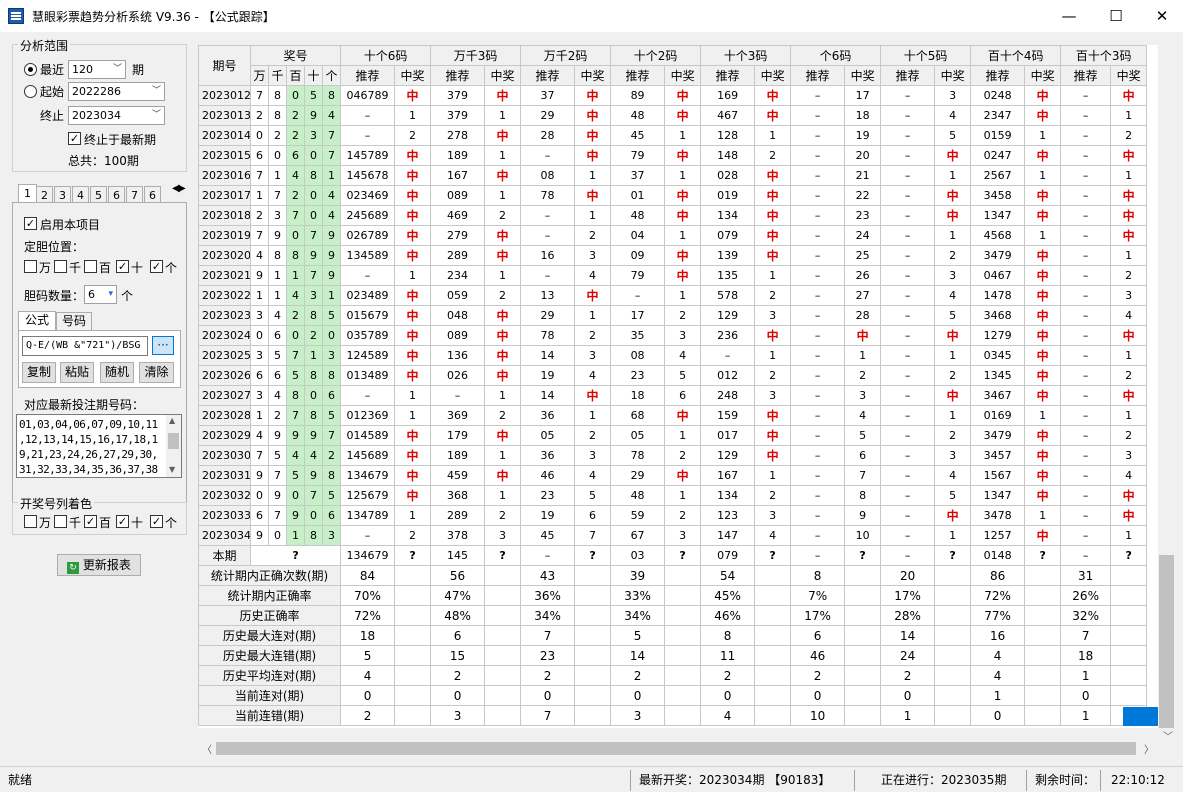 This screenshot has width=1183, height=792. Describe the element at coordinates (30, 223) in the screenshot. I see `enable-checkbox: ✓` at that location.